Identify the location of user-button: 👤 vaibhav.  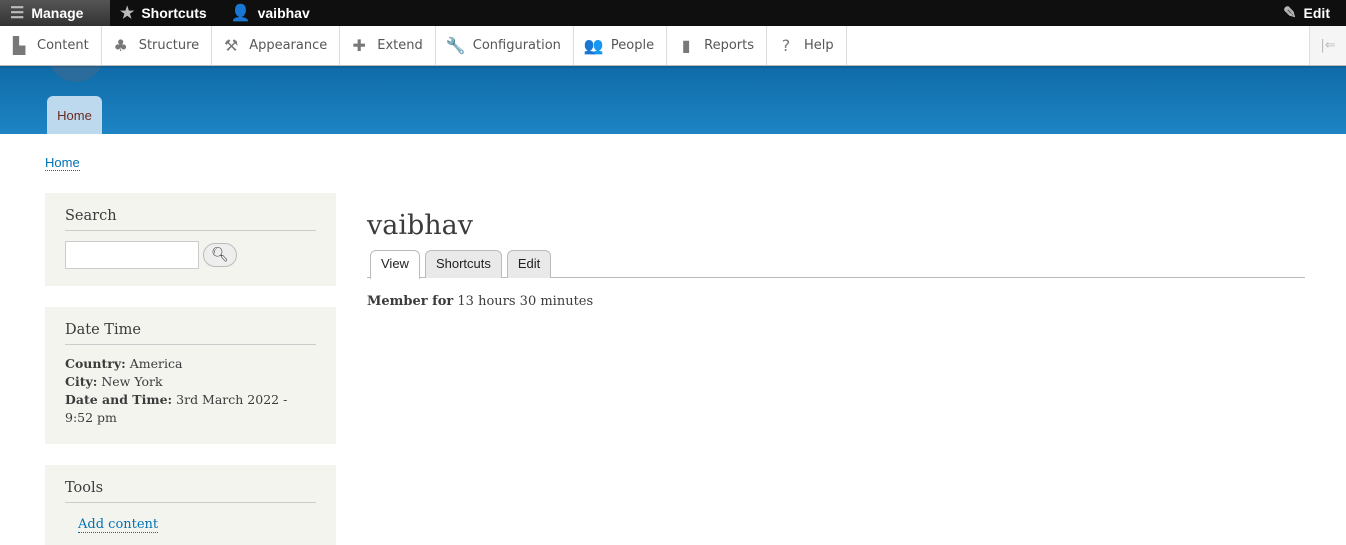
(272, 13).